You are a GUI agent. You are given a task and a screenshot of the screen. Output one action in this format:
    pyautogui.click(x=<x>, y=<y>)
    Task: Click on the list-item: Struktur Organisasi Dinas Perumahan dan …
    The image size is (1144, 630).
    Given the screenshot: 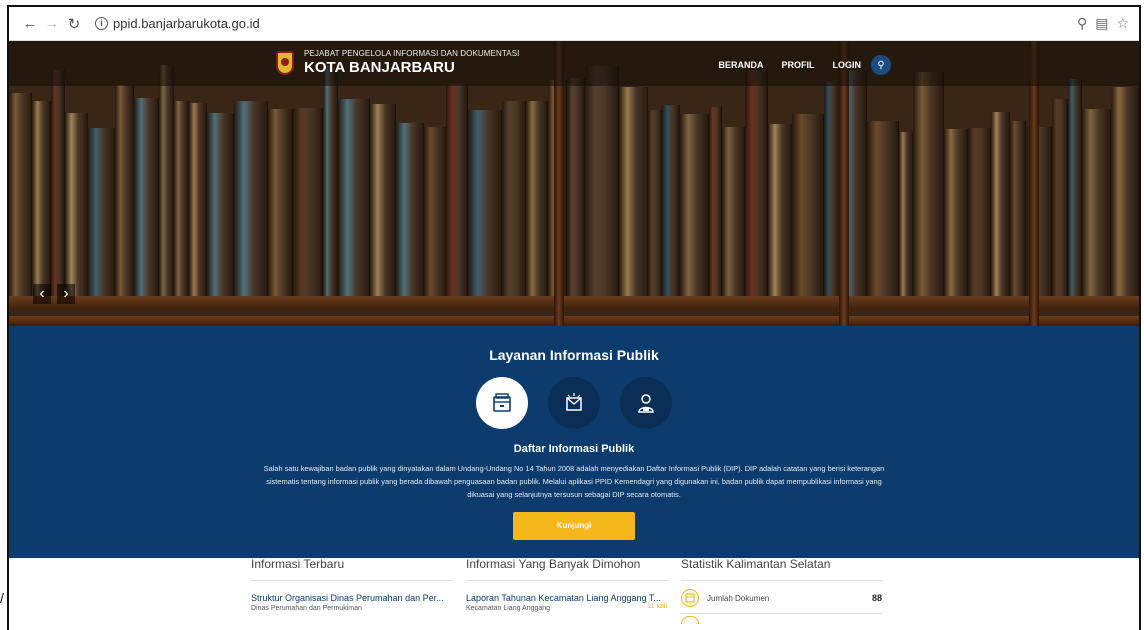 What is the action you would take?
    pyautogui.click(x=351, y=602)
    